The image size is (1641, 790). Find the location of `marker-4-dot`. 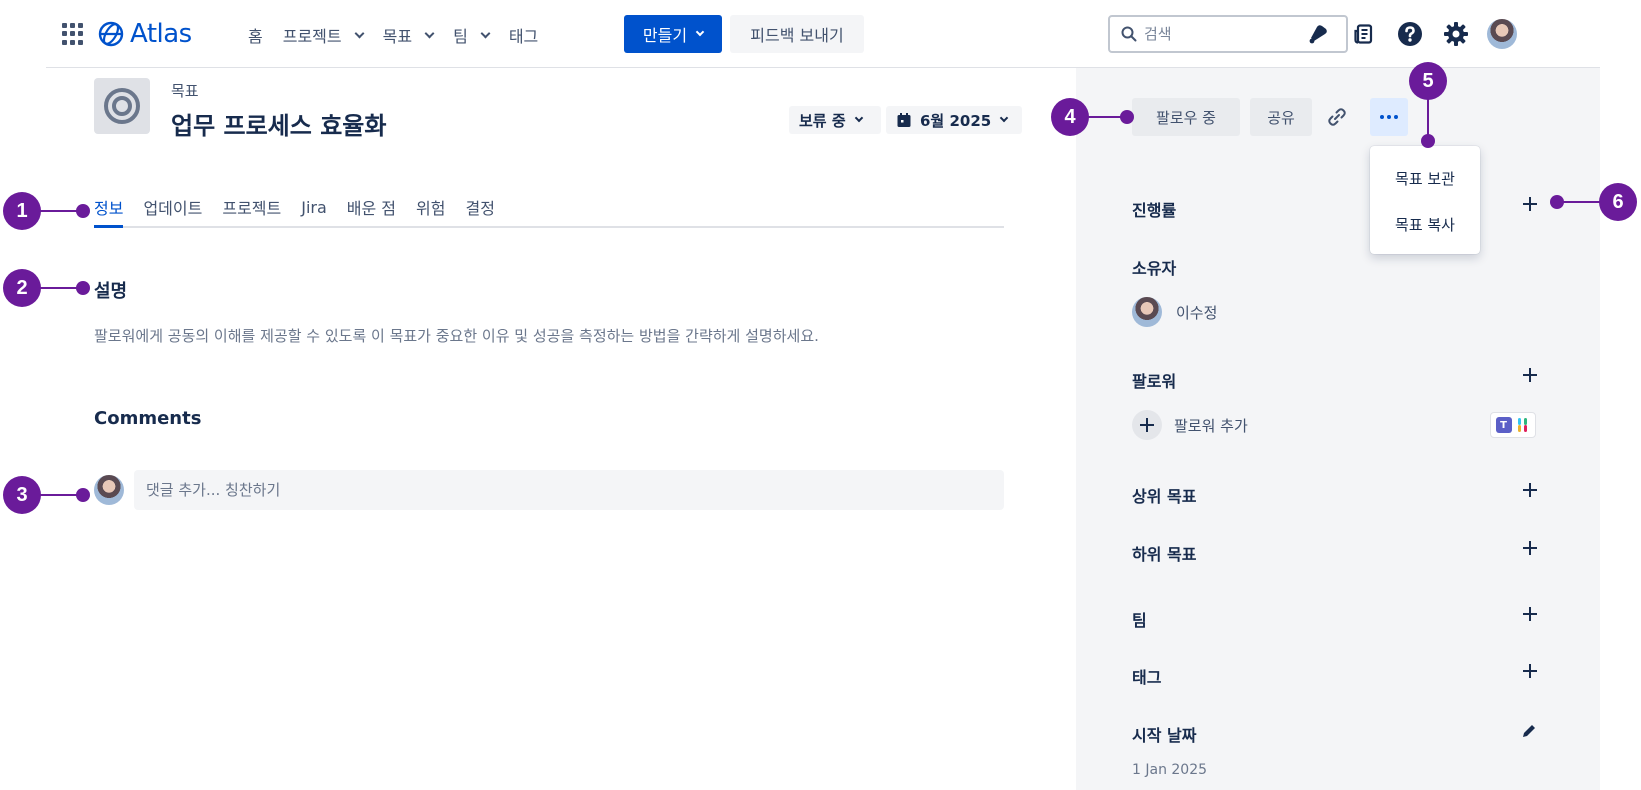

marker-4-dot is located at coordinates (1127, 117).